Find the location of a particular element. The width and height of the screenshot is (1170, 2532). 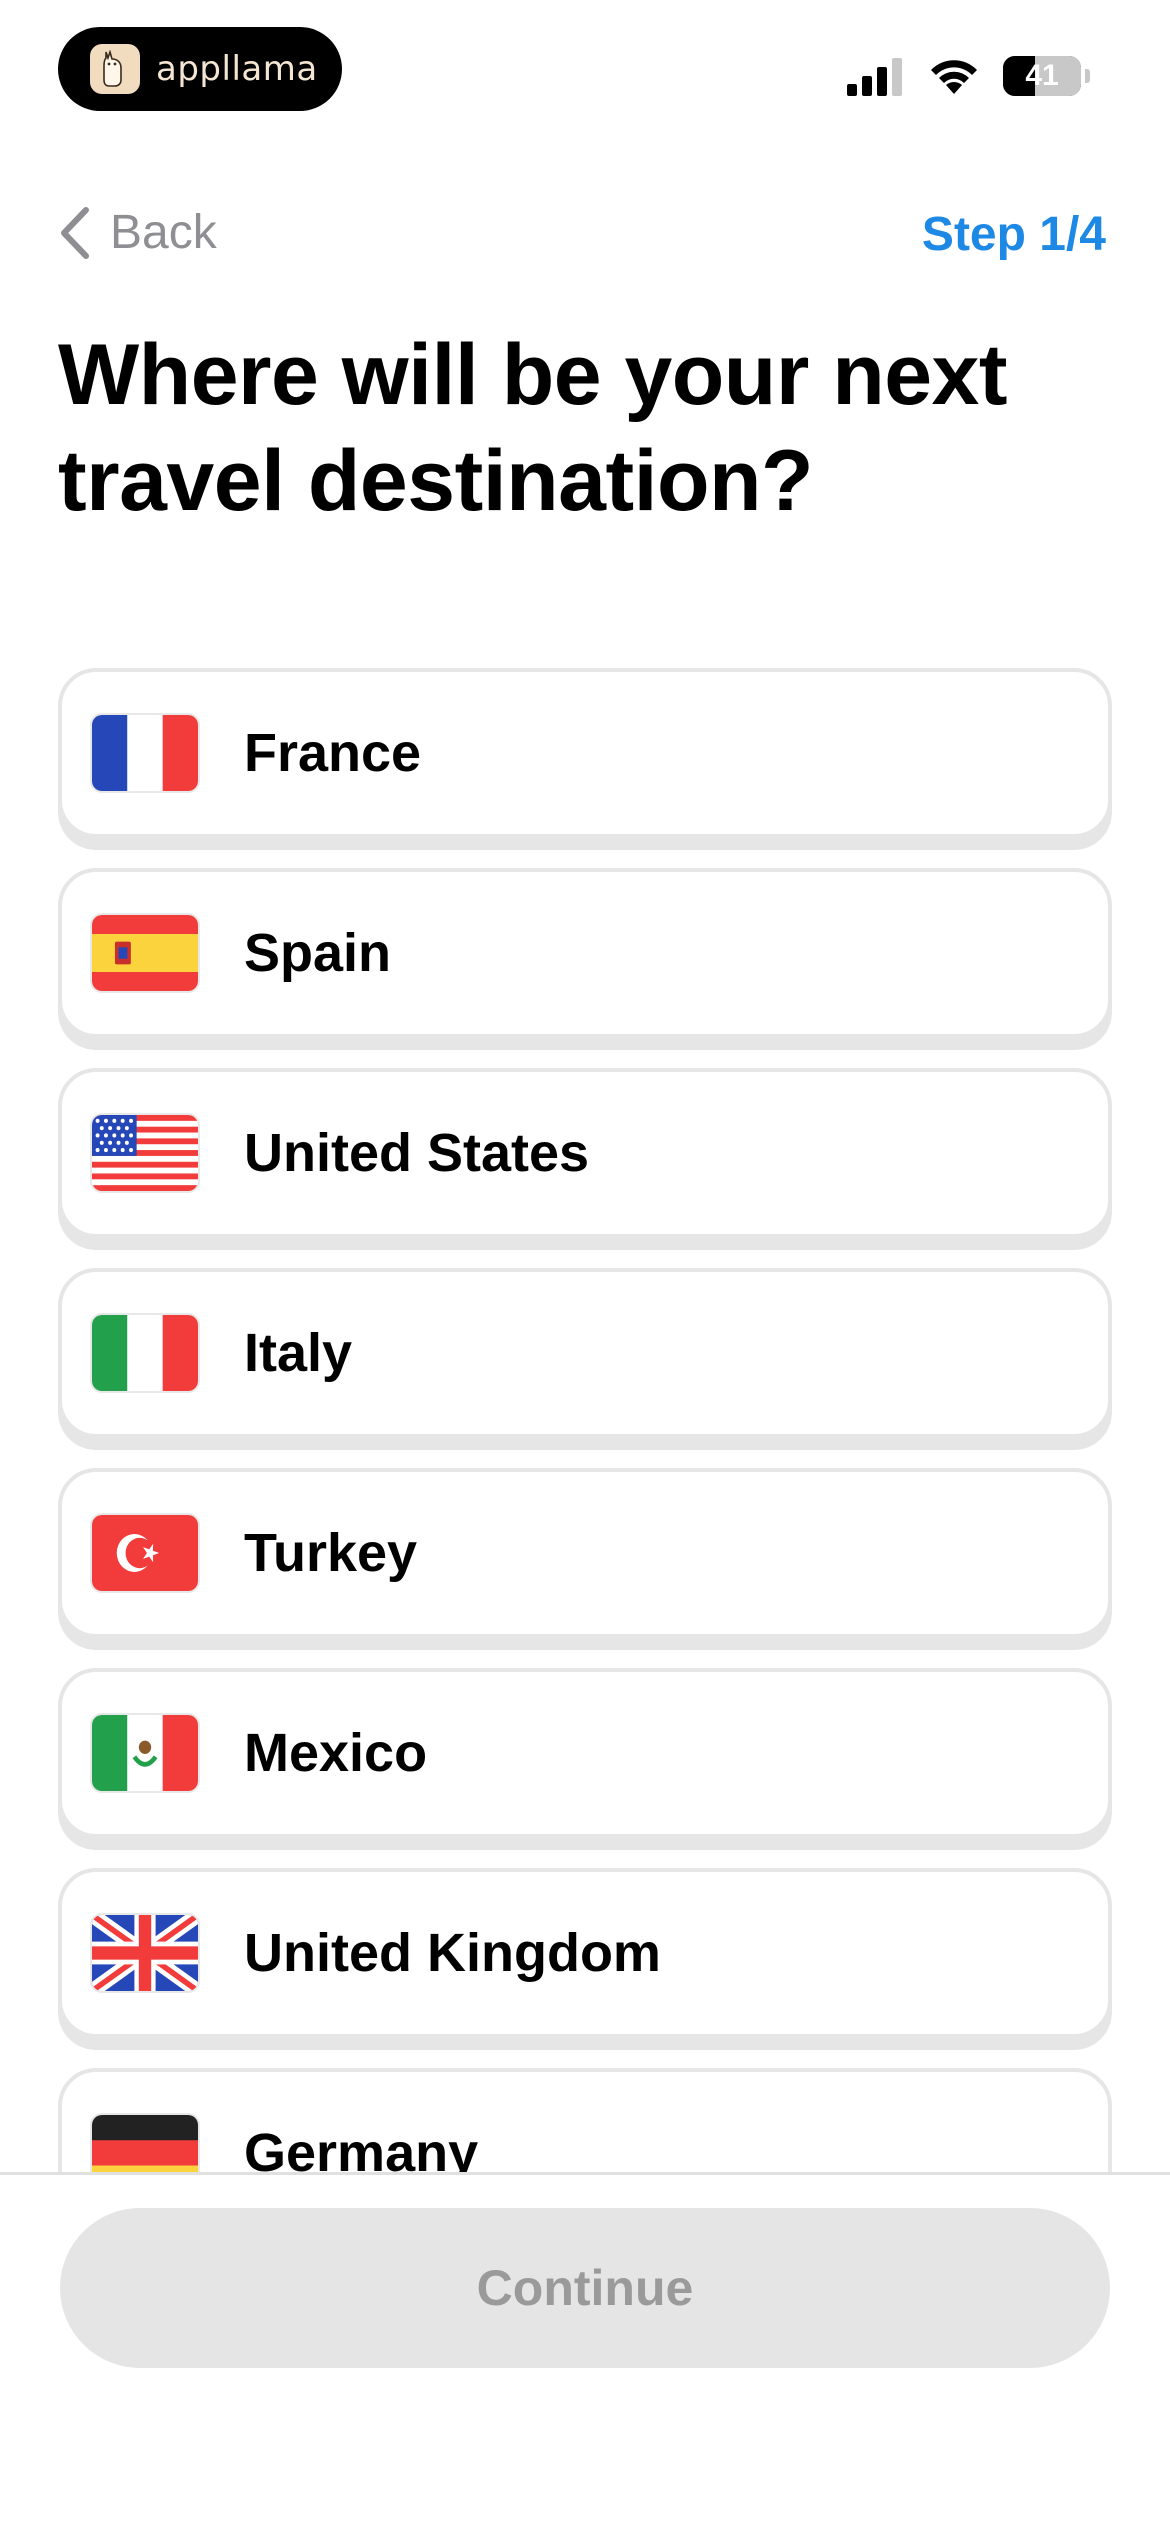

option-label: Italy is located at coordinates (298, 1353).